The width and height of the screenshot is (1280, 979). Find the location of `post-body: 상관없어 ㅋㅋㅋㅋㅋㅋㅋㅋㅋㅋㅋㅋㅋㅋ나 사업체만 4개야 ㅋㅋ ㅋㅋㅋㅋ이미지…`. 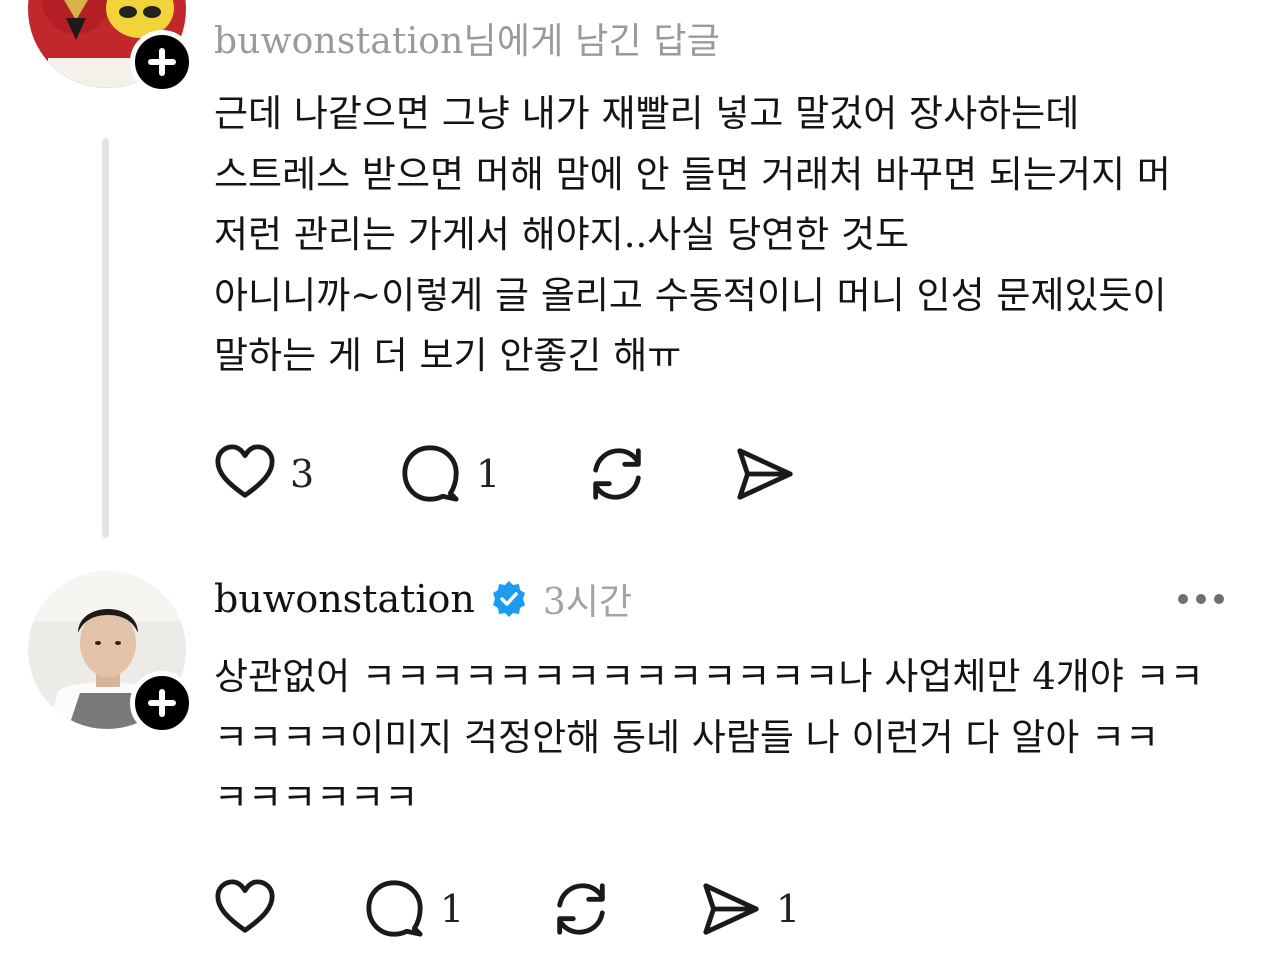

post-body: 상관없어 ㅋㅋㅋㅋㅋㅋㅋㅋㅋㅋㅋㅋㅋㅋ나 사업체만 4개야 ㅋㅋ ㅋㅋㅋㅋ이미지… is located at coordinates (709, 737).